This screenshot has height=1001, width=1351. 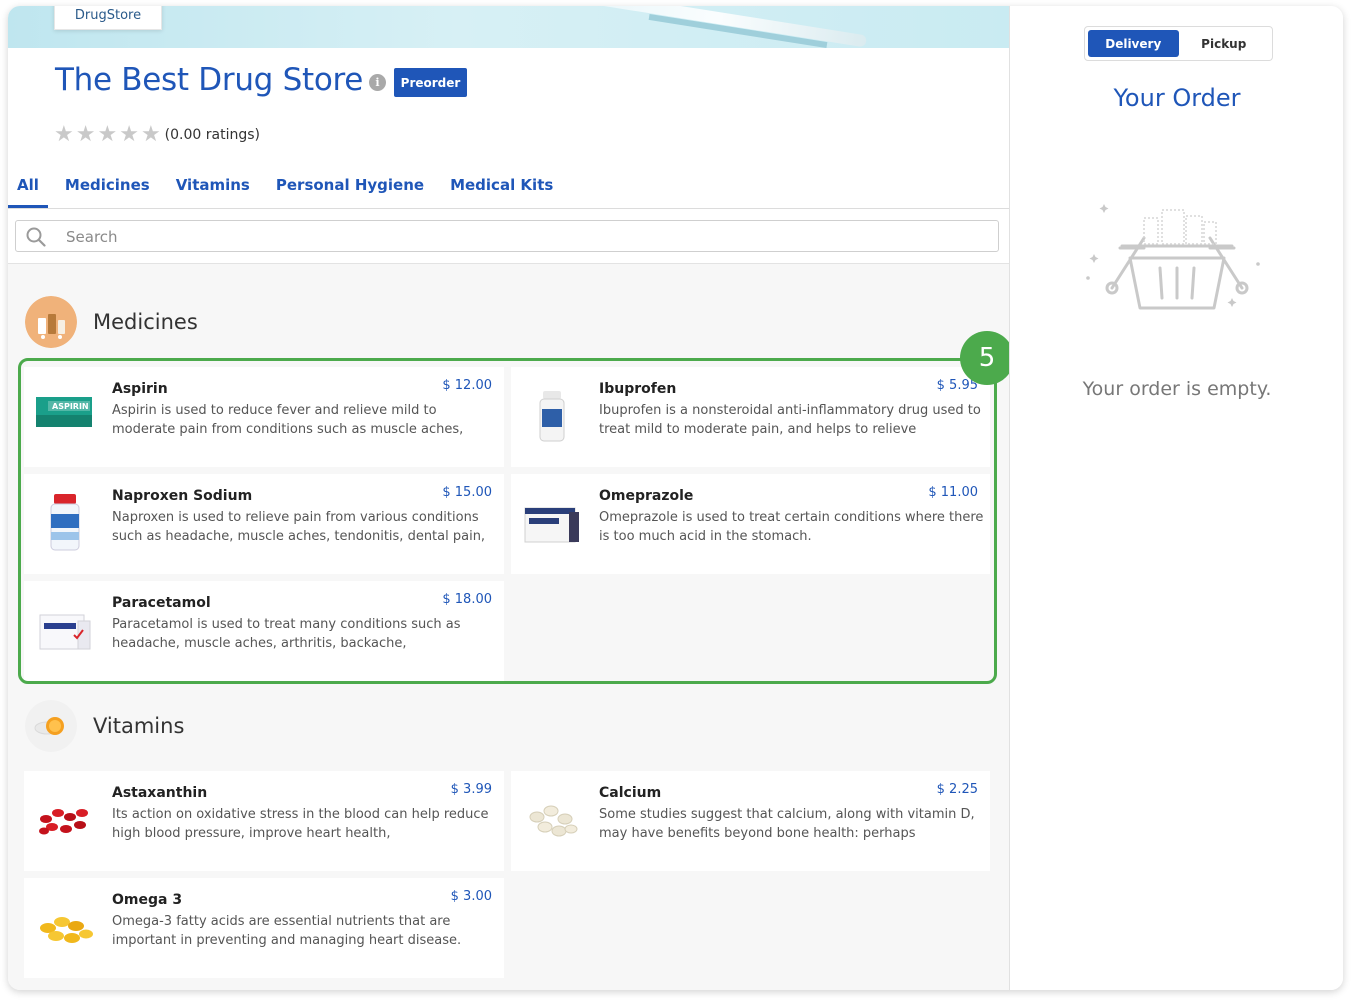 I want to click on section-title-medicines: Medicines, so click(x=145, y=322).